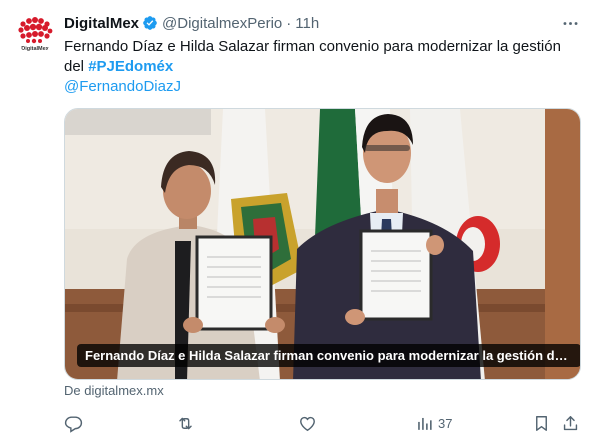  Describe the element at coordinates (222, 23) in the screenshot. I see `author-handle: @DigitalmexPerio` at that location.